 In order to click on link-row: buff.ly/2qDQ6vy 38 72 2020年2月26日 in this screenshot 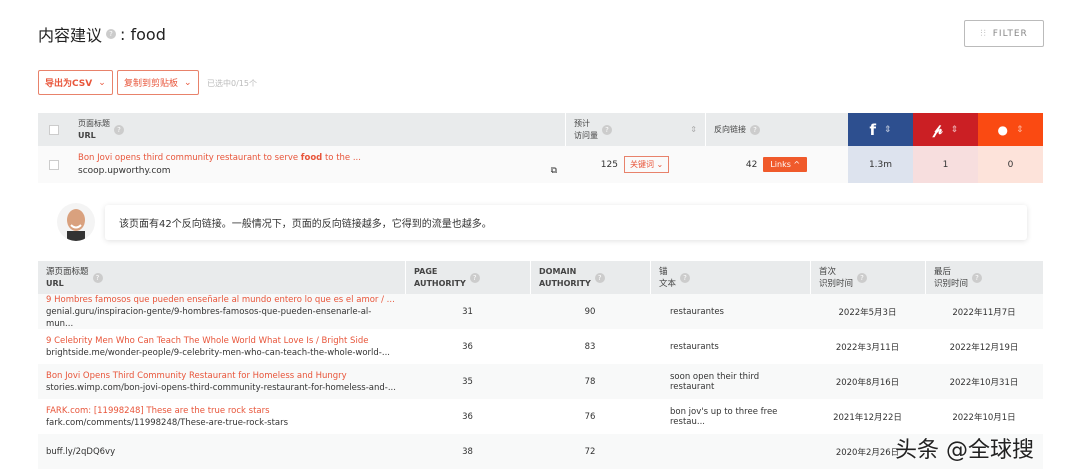, I will do `click(540, 451)`.